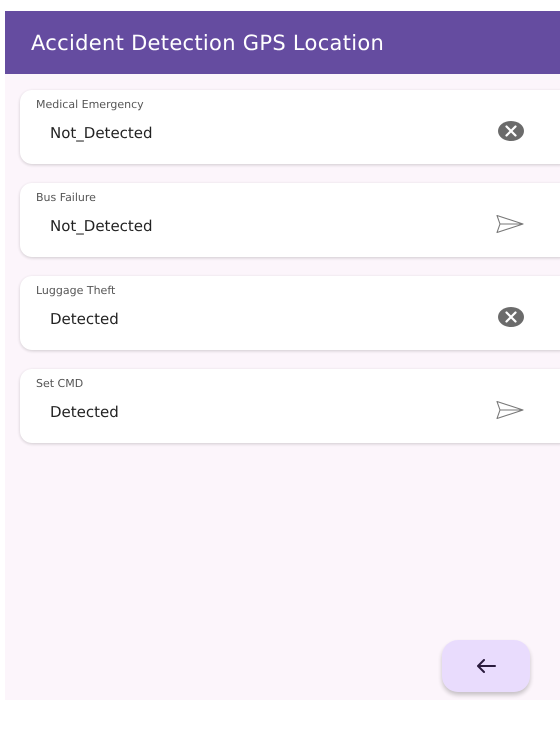  Describe the element at coordinates (76, 290) in the screenshot. I see `card-label: Luggage Theft` at that location.